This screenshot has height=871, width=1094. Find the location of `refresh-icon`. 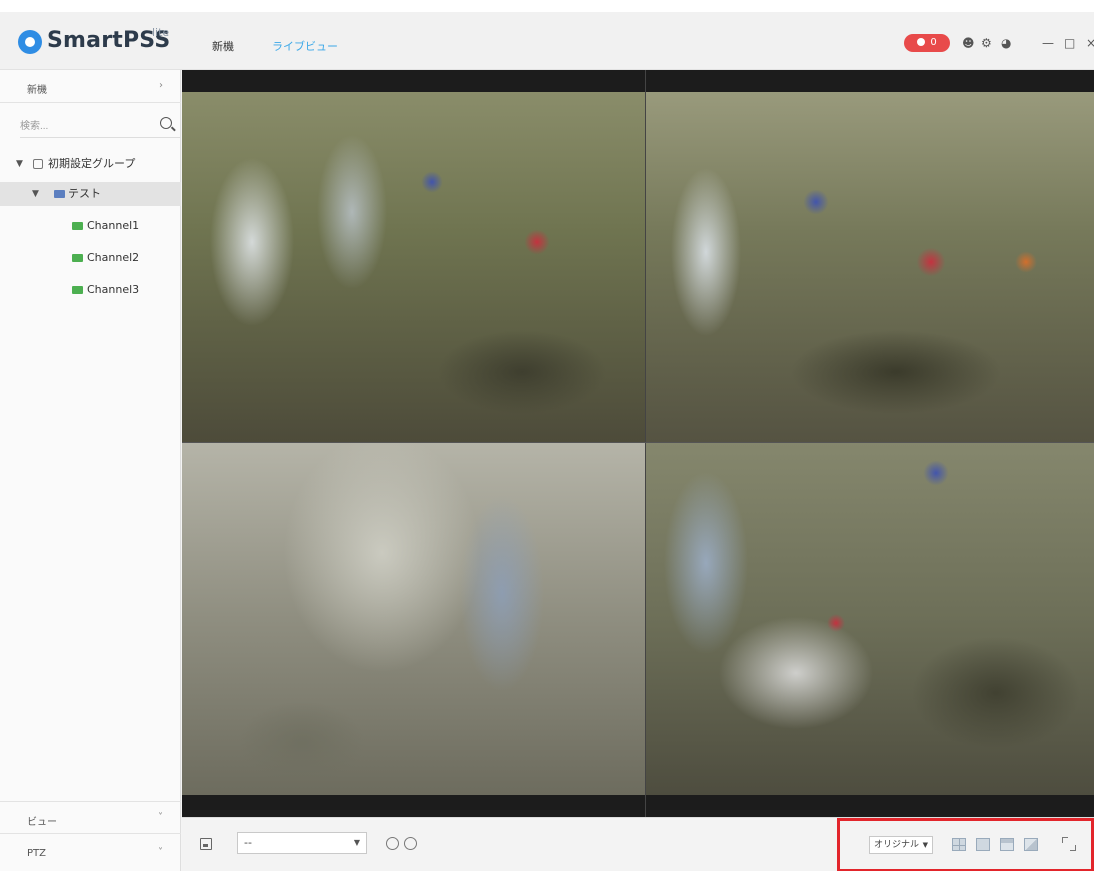

refresh-icon is located at coordinates (392, 843).